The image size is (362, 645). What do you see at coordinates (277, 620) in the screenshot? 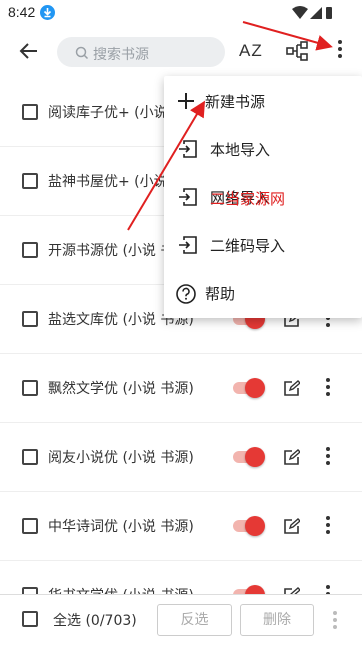
I see `delete-button: 删除` at bounding box center [277, 620].